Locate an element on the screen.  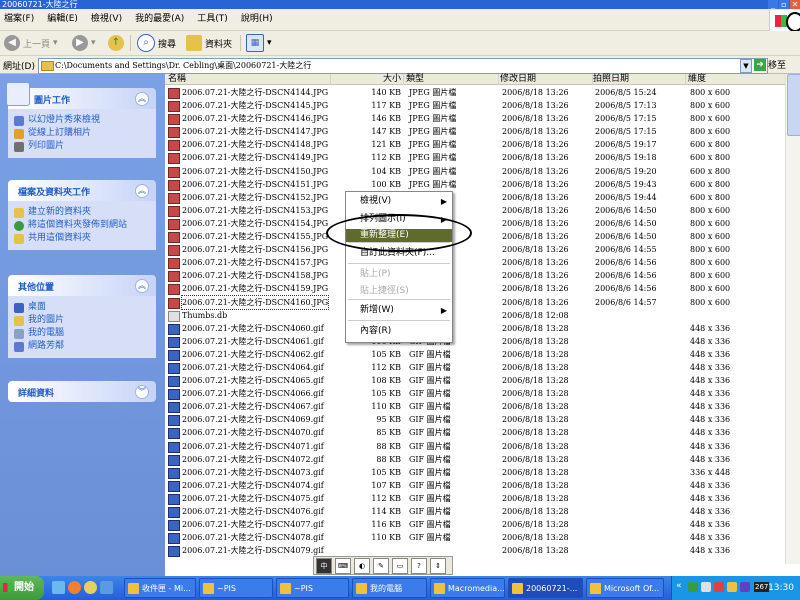
column-type: 類型 is located at coordinates (452, 79).